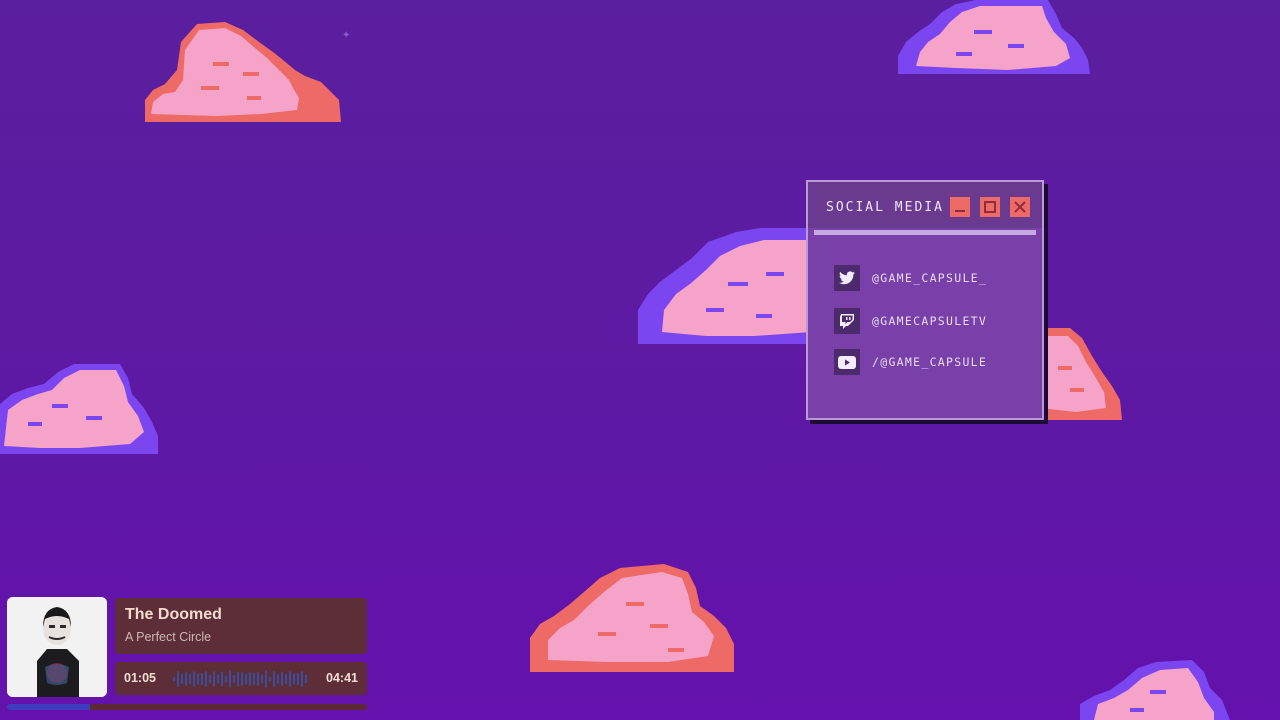 The width and height of the screenshot is (1280, 720). What do you see at coordinates (48, 707) in the screenshot?
I see `playback-progress-fill` at bounding box center [48, 707].